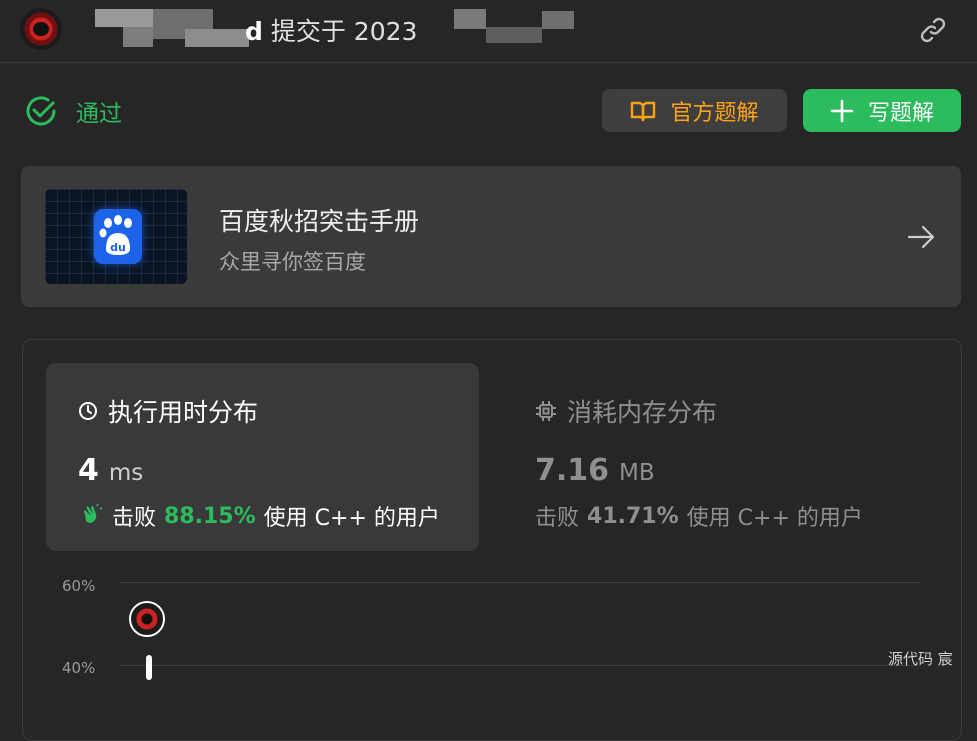 The image size is (977, 741). What do you see at coordinates (920, 658) in the screenshot?
I see `source-code-label: 源代码 宸` at bounding box center [920, 658].